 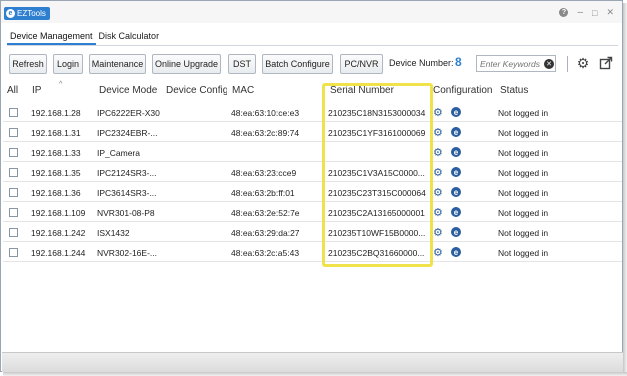 What do you see at coordinates (18, 90) in the screenshot?
I see `header-select-all: All` at bounding box center [18, 90].